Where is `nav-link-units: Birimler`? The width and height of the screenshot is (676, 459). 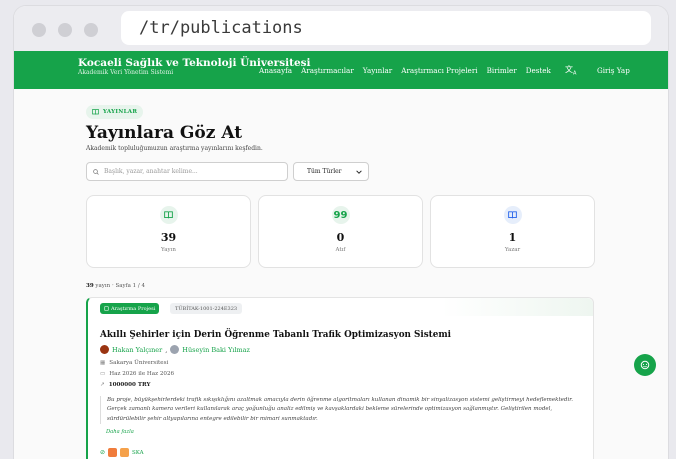
nav-link-units: Birimler is located at coordinates (502, 70).